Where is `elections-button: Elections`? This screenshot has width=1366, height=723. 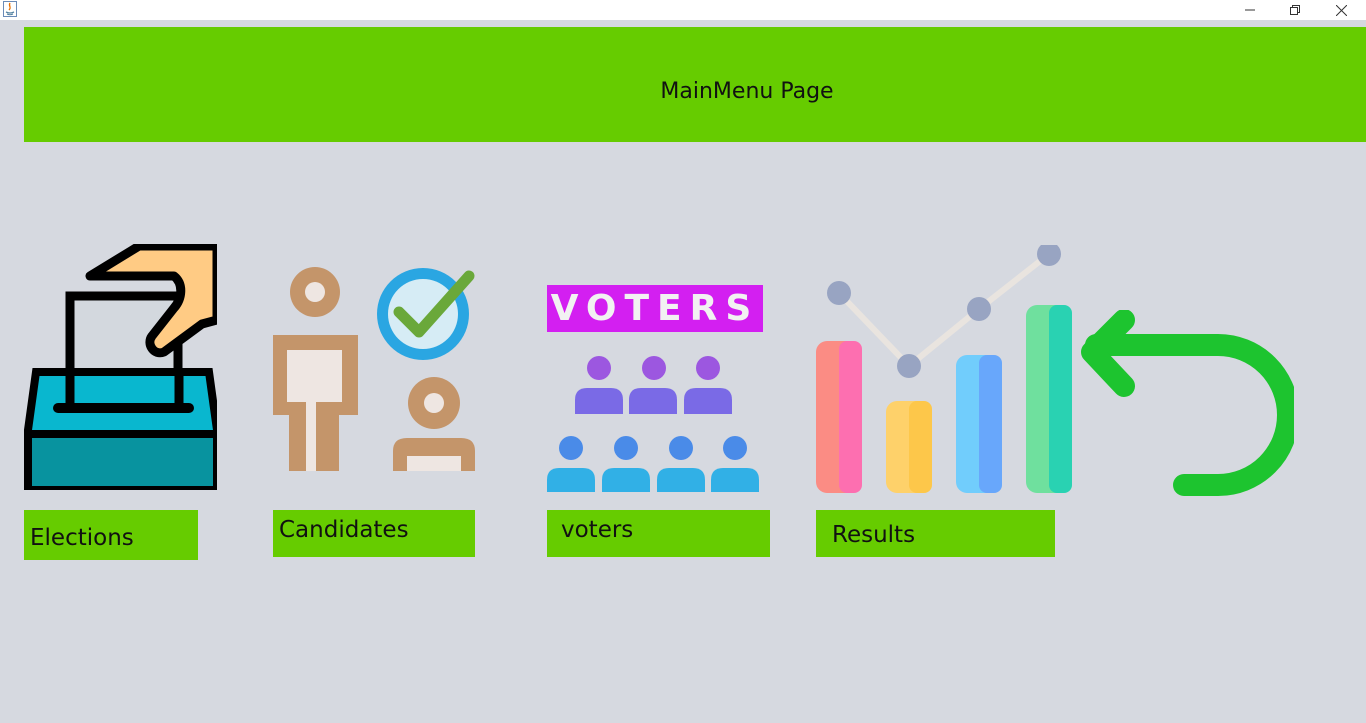 elections-button: Elections is located at coordinates (111, 535).